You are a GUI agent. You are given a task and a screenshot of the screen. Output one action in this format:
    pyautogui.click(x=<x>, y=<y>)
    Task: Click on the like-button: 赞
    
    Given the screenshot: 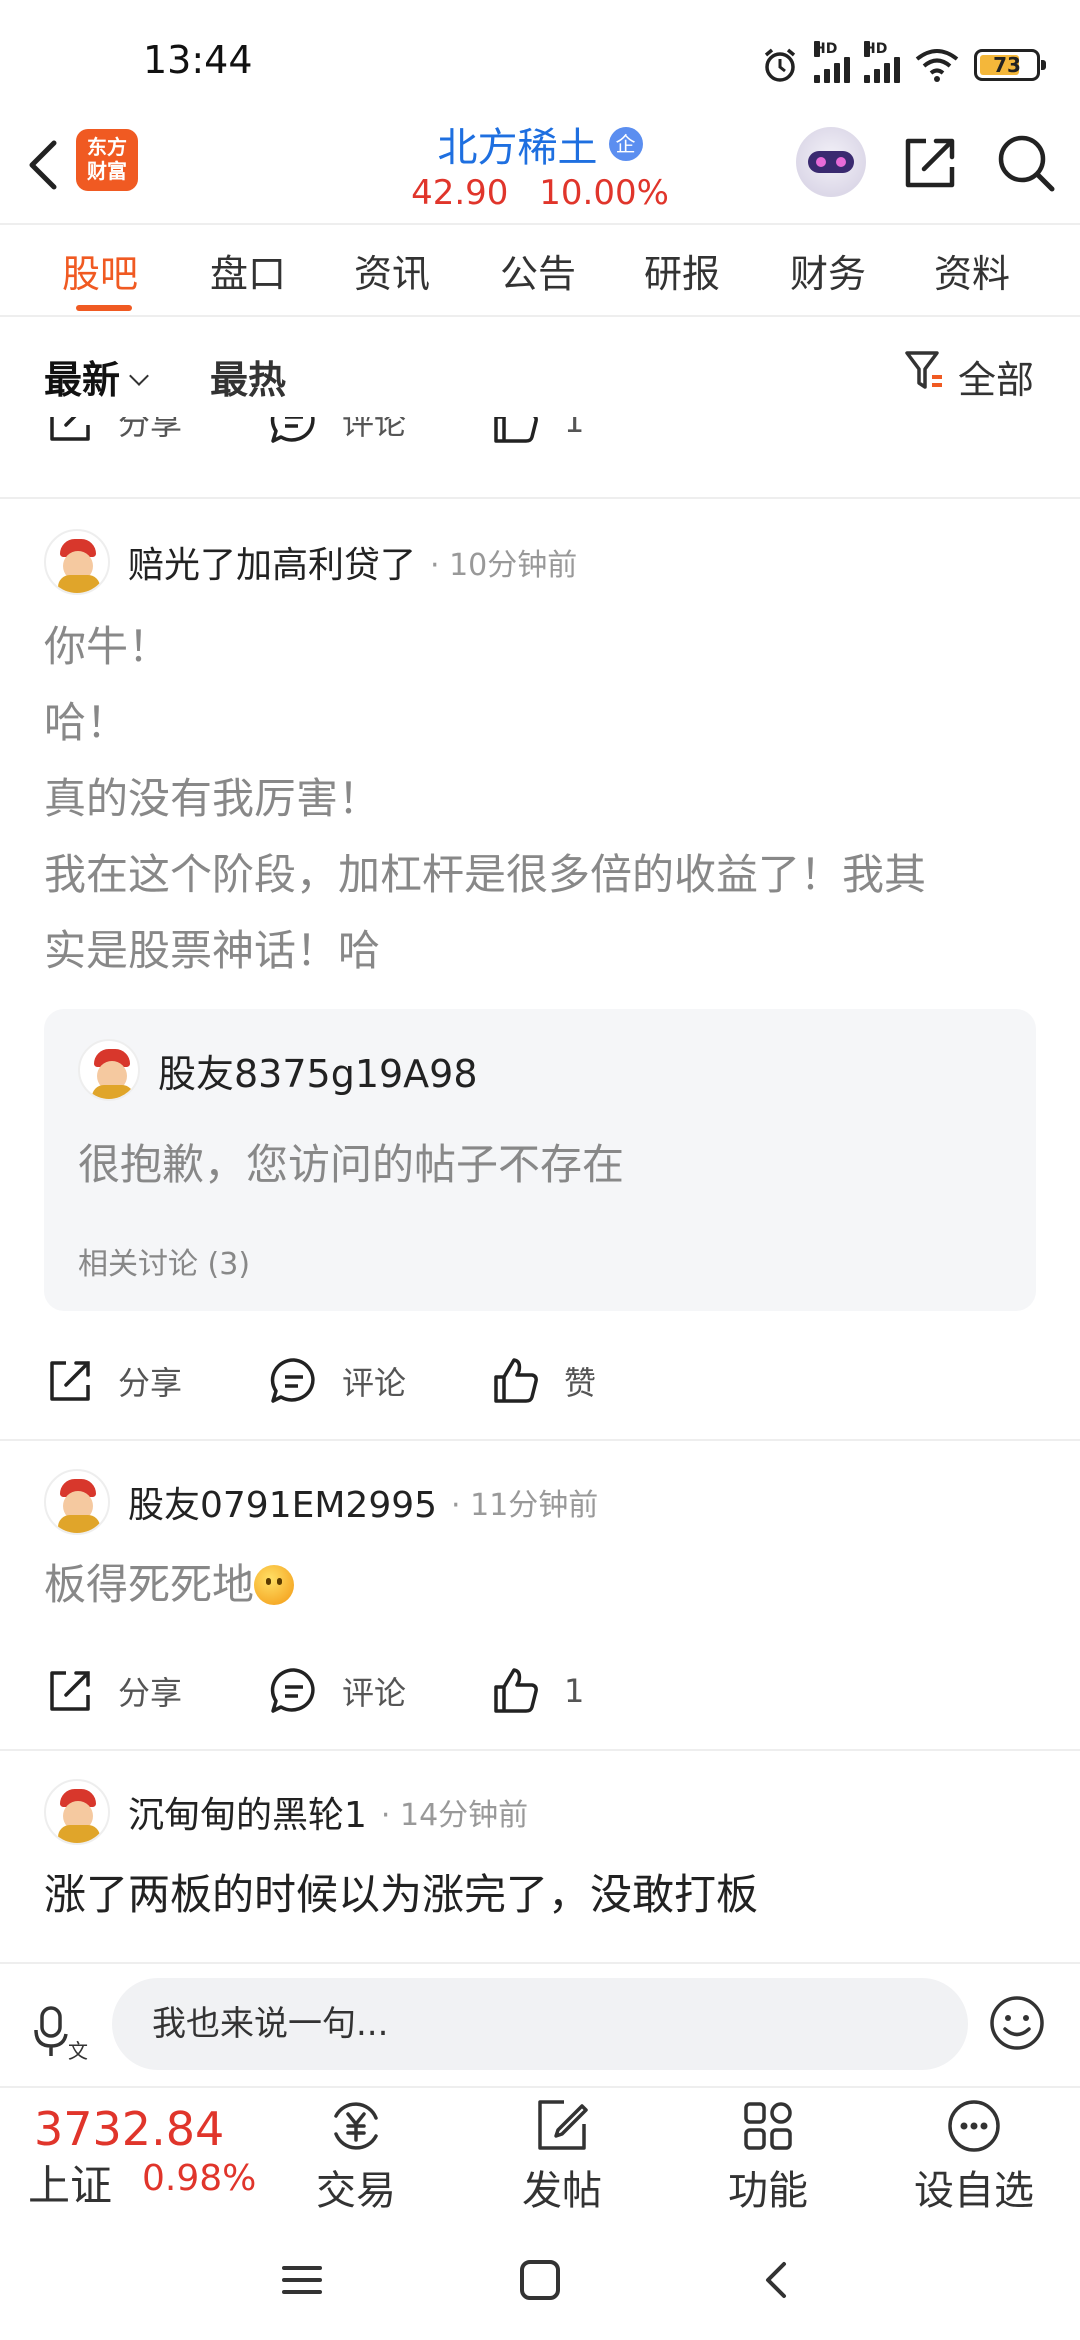 What is the action you would take?
    pyautogui.click(x=543, y=1381)
    